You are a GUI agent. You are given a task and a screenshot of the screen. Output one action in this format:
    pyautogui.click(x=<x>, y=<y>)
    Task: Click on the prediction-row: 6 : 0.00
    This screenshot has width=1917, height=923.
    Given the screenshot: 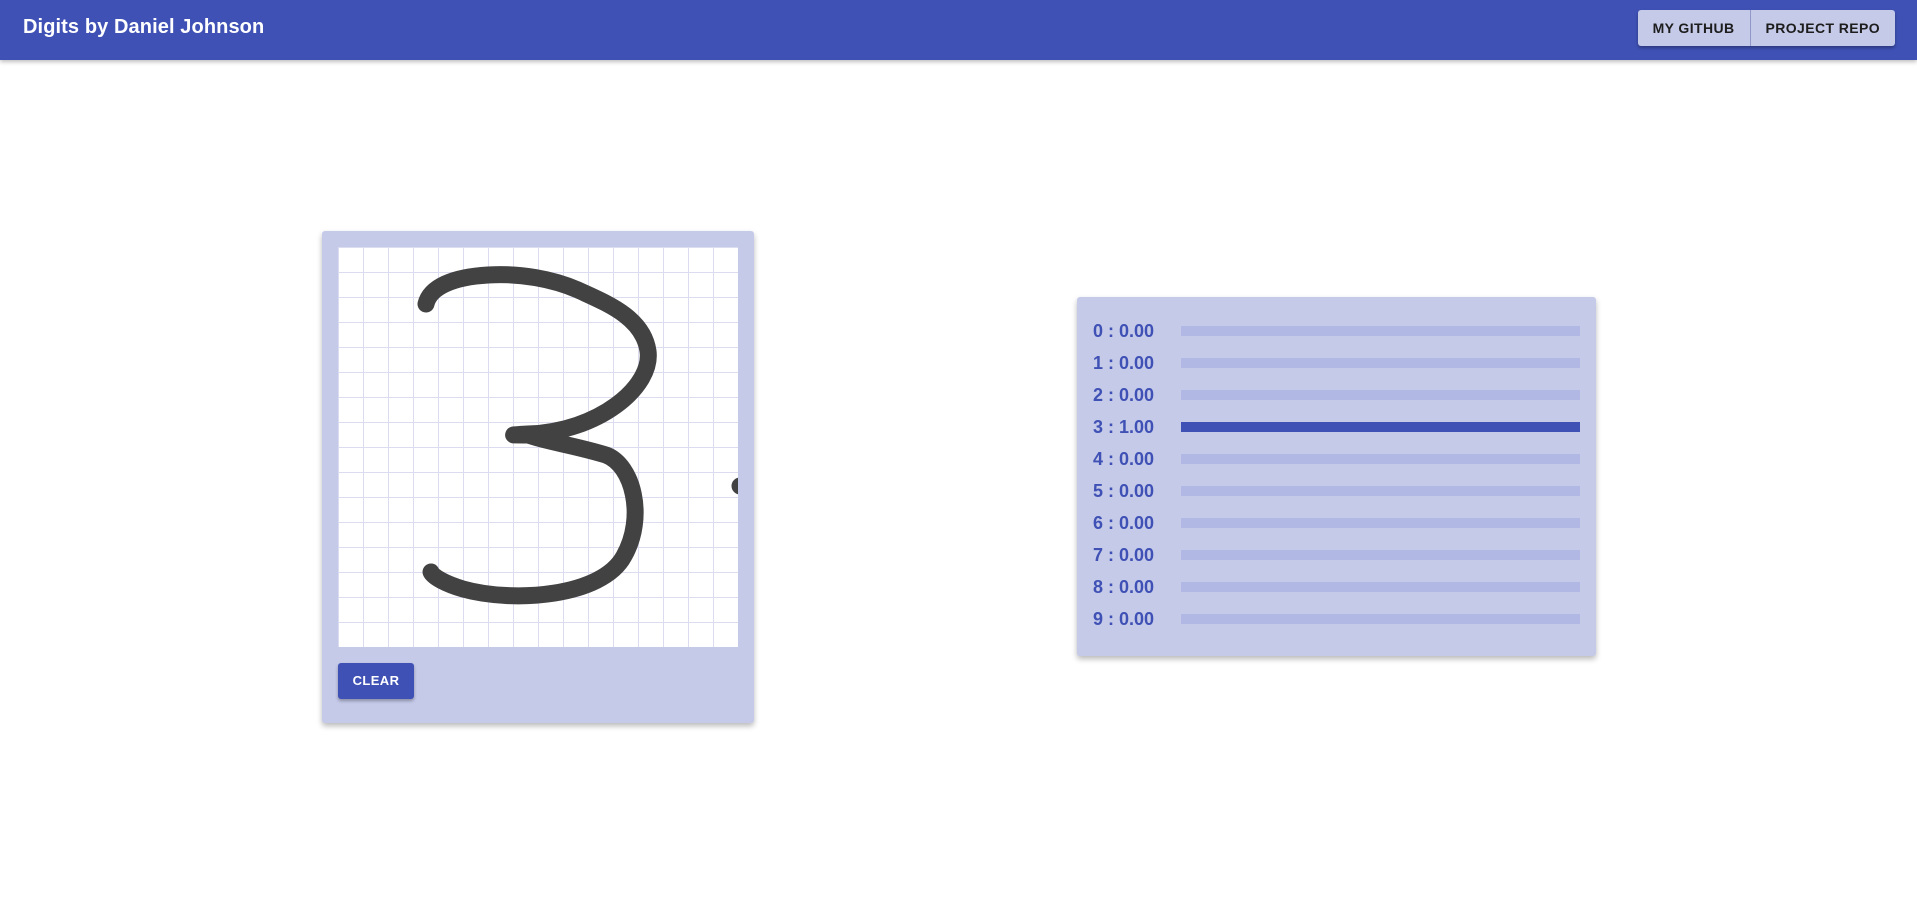 What is the action you would take?
    pyautogui.click(x=1336, y=523)
    